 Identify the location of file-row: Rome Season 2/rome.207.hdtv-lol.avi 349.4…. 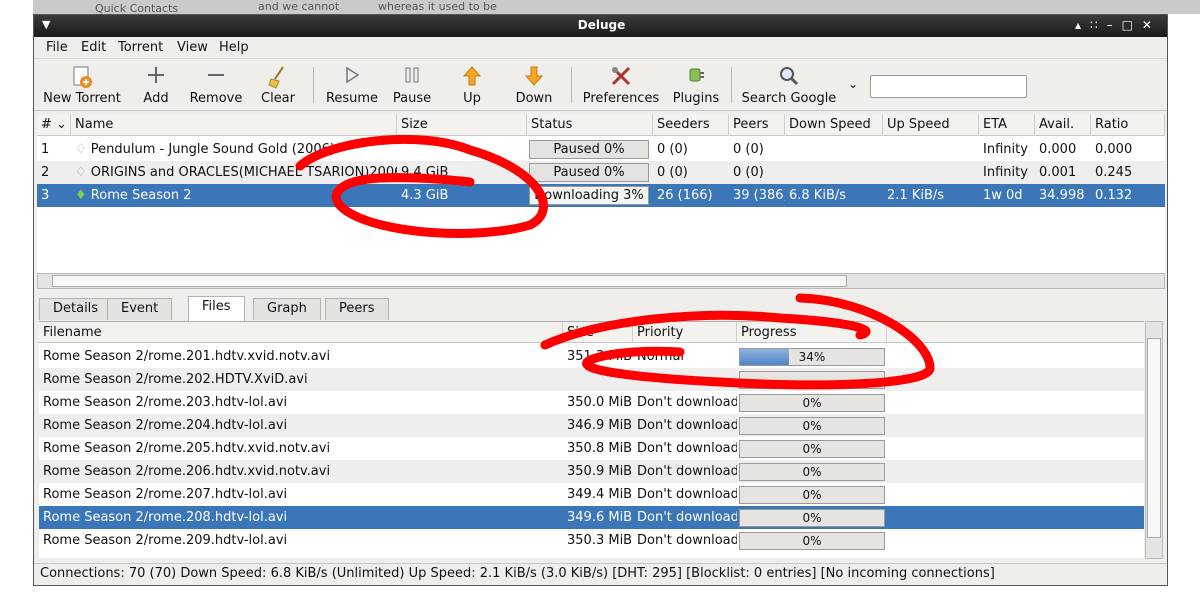
(591, 494).